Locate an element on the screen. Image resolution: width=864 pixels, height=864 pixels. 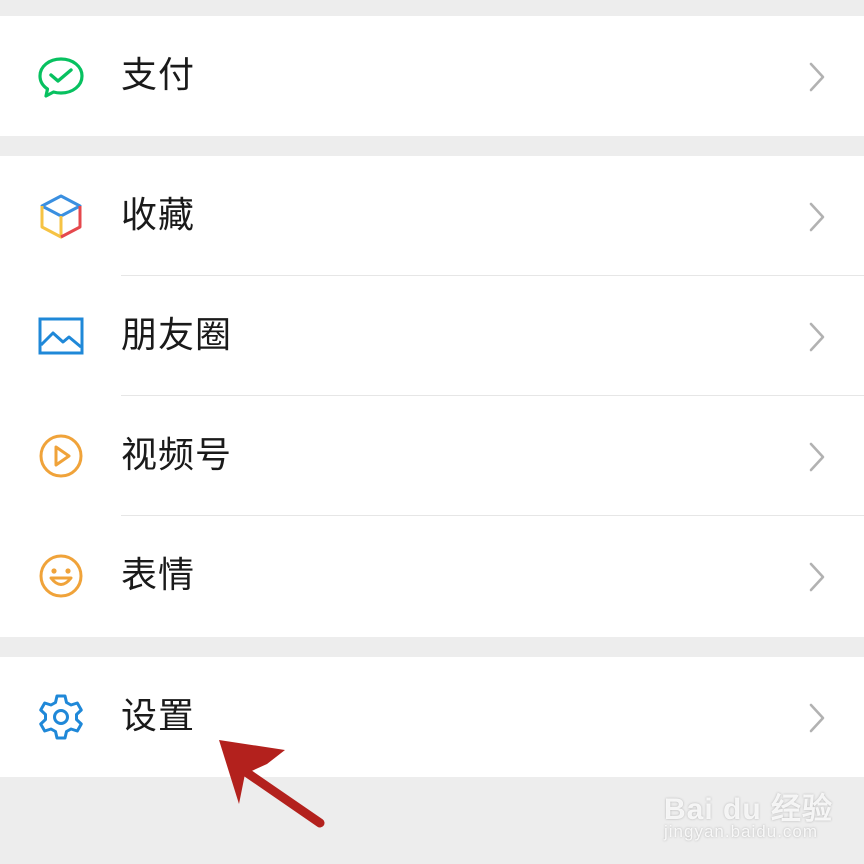
menu-item-label: 收藏 is located at coordinates (158, 215).